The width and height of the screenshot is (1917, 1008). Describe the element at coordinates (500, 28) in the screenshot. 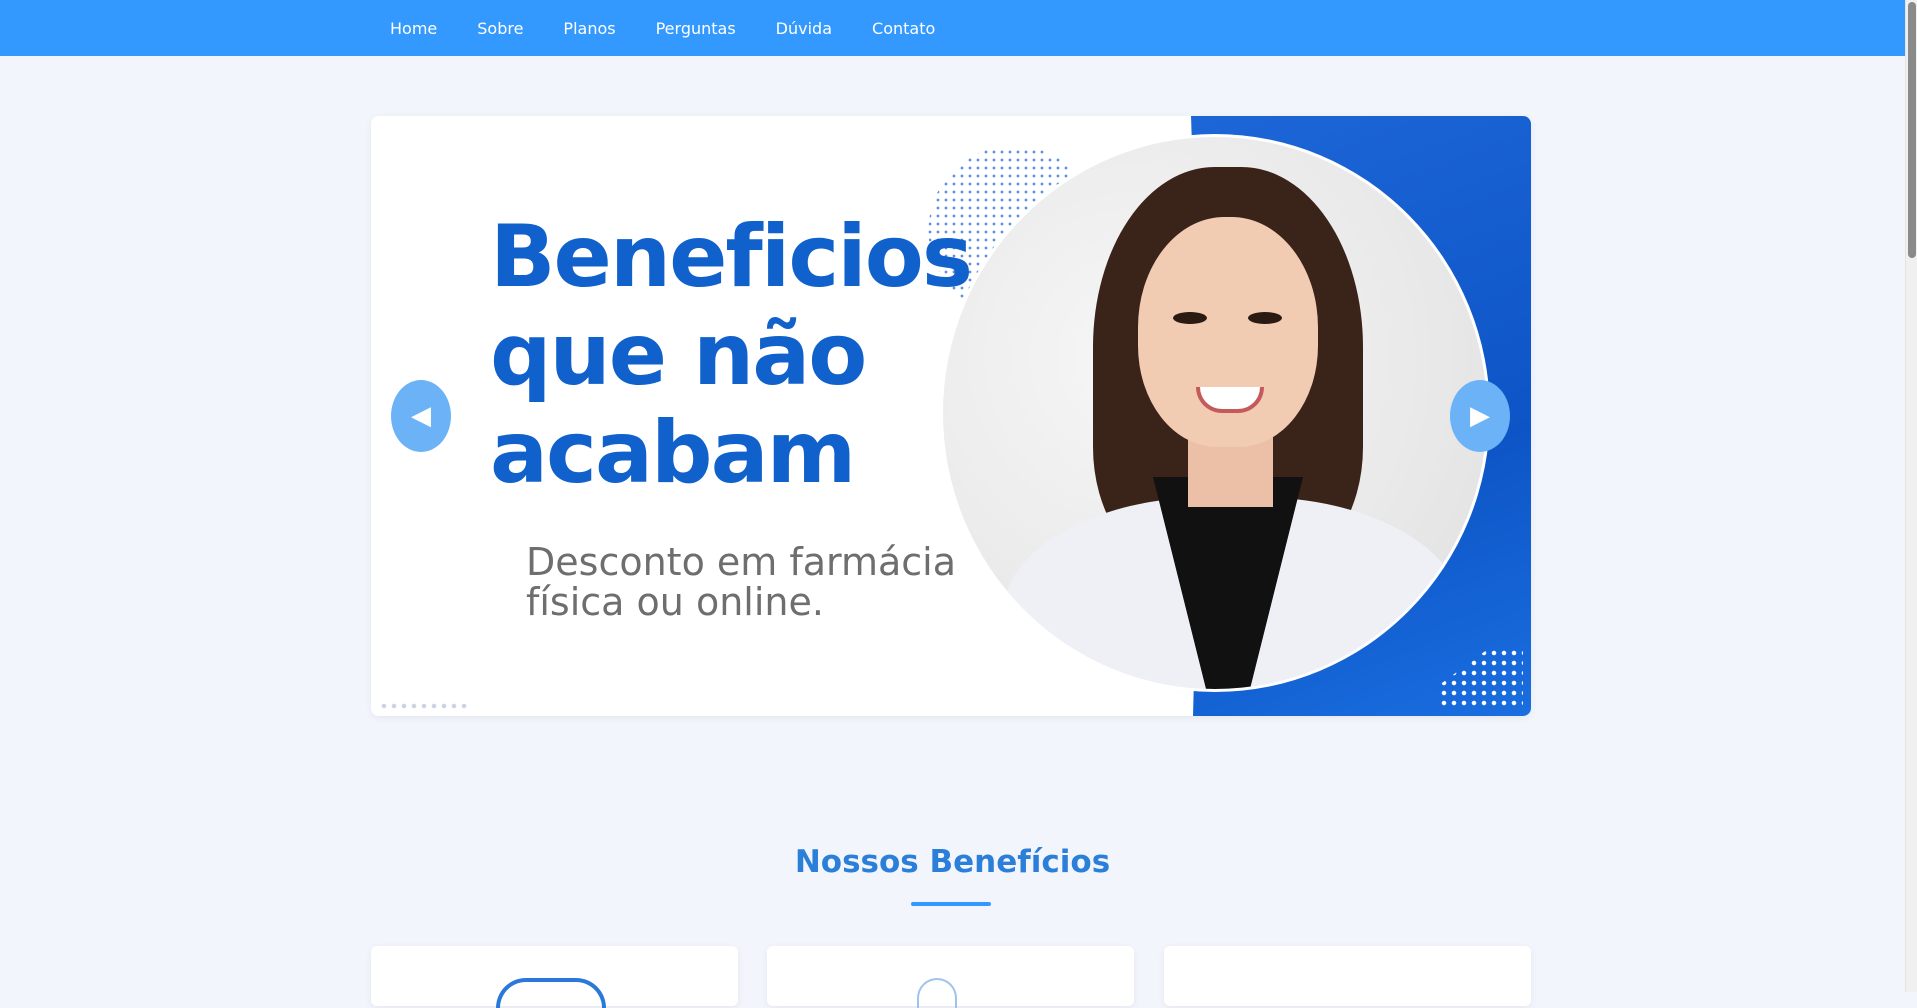

I see `nav-link-sobre: Sobre` at that location.